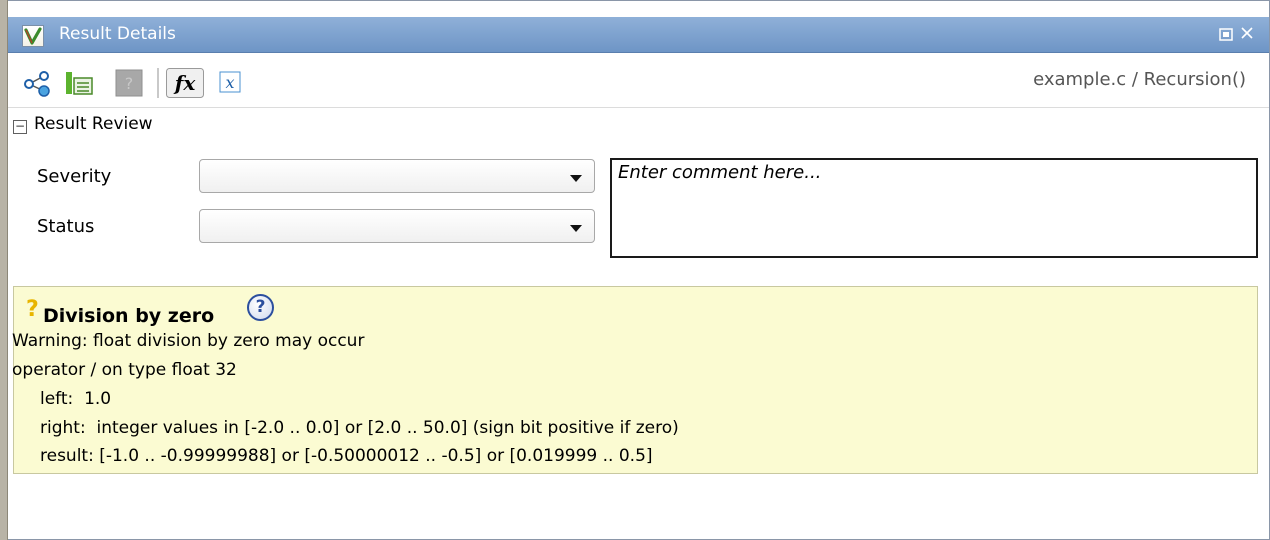 The image size is (1270, 540). I want to click on svg-text: fx, so click(185, 83).